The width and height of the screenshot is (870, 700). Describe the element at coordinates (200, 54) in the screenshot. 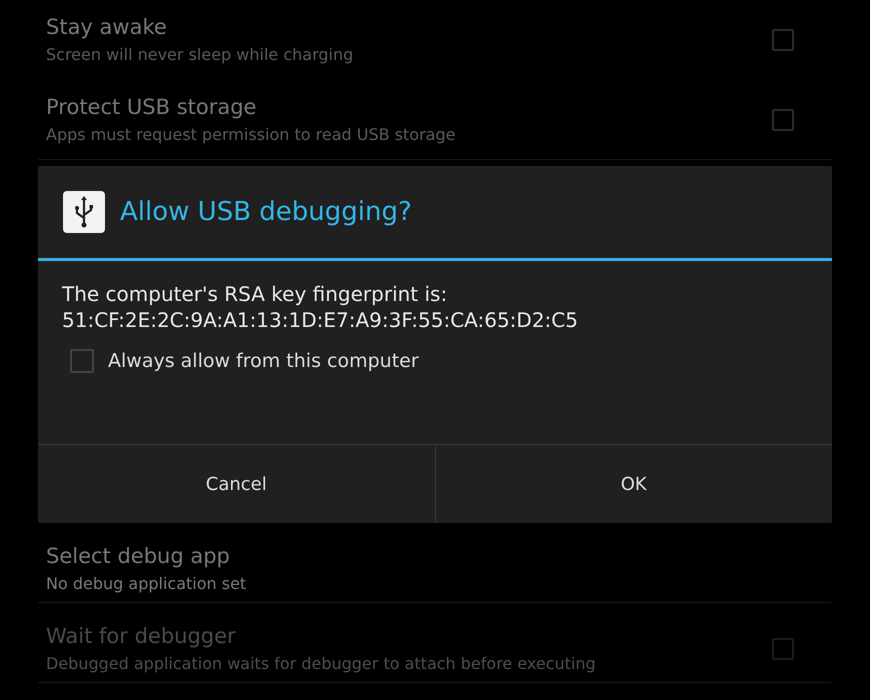

I see `setting-summary: Screen will never sleep while charging` at that location.